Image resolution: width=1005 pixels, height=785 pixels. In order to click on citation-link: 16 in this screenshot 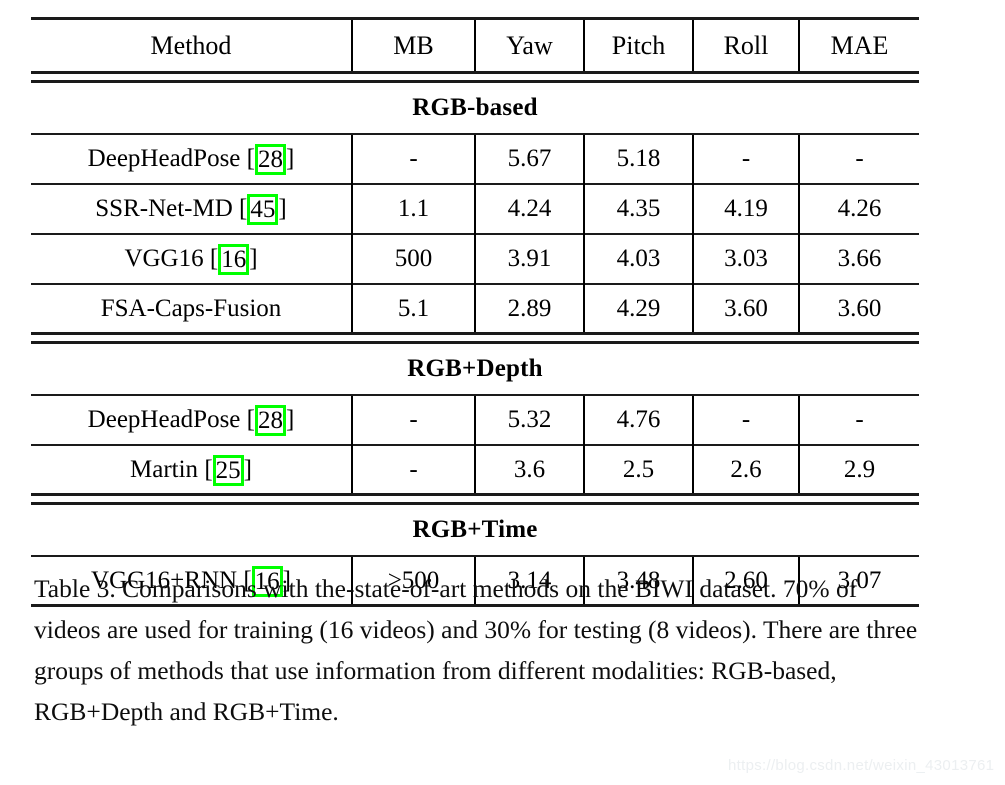, I will do `click(234, 259)`.